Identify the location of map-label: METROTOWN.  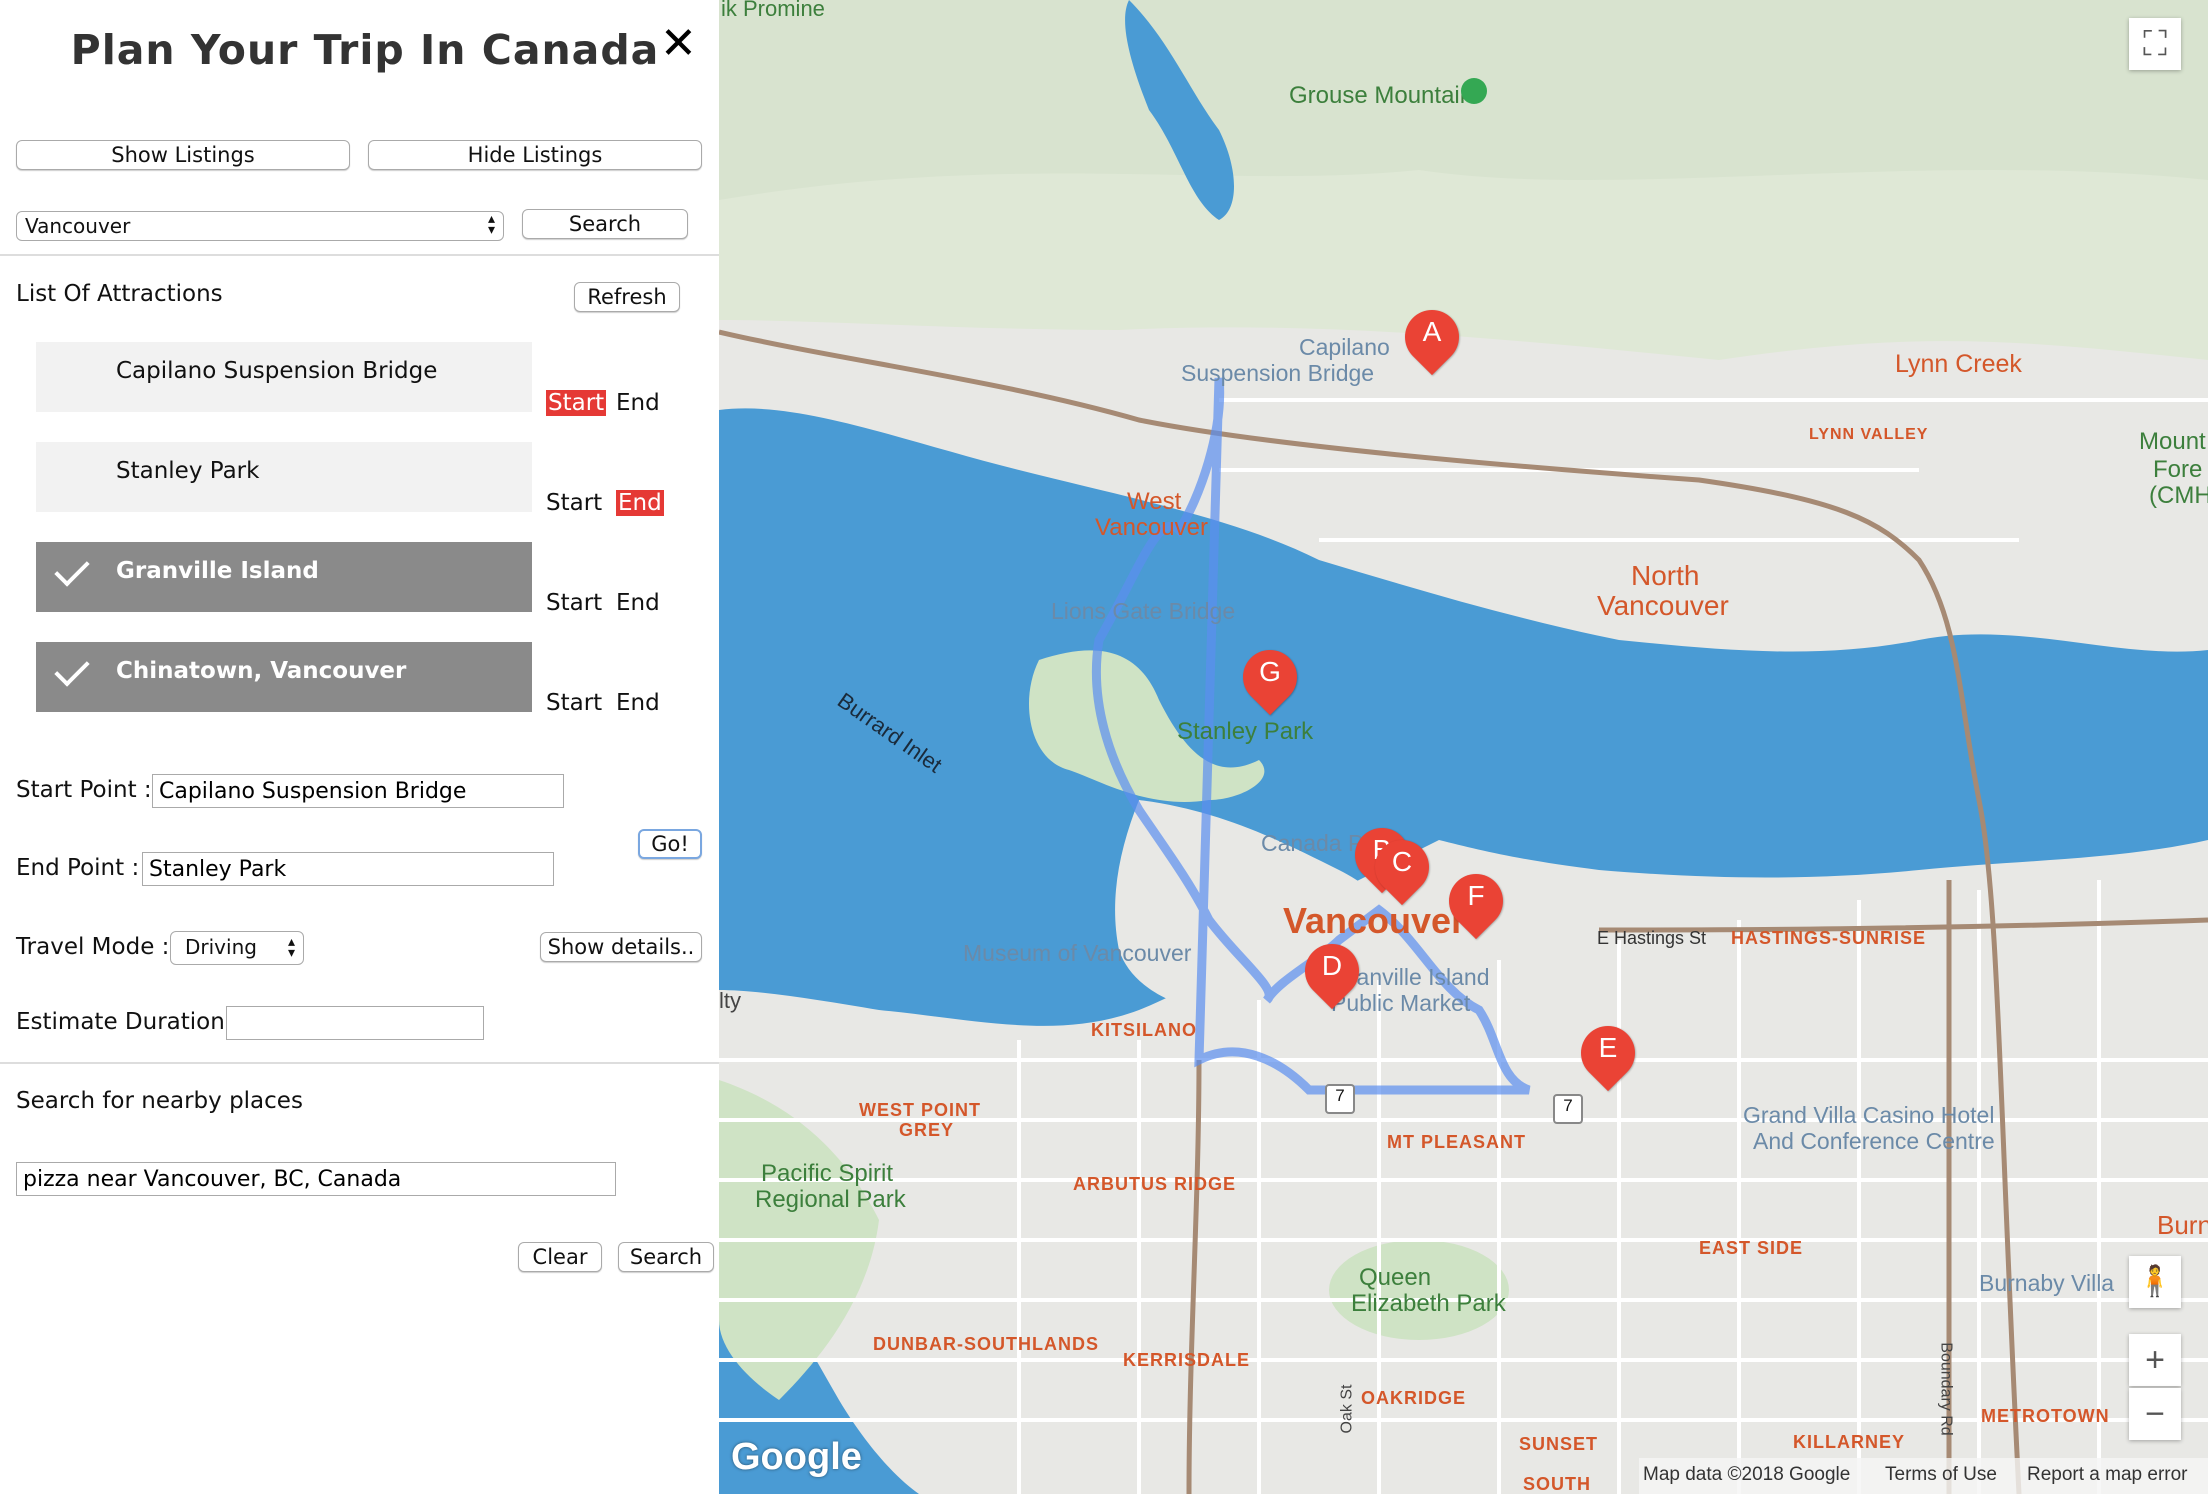
(2045, 1416).